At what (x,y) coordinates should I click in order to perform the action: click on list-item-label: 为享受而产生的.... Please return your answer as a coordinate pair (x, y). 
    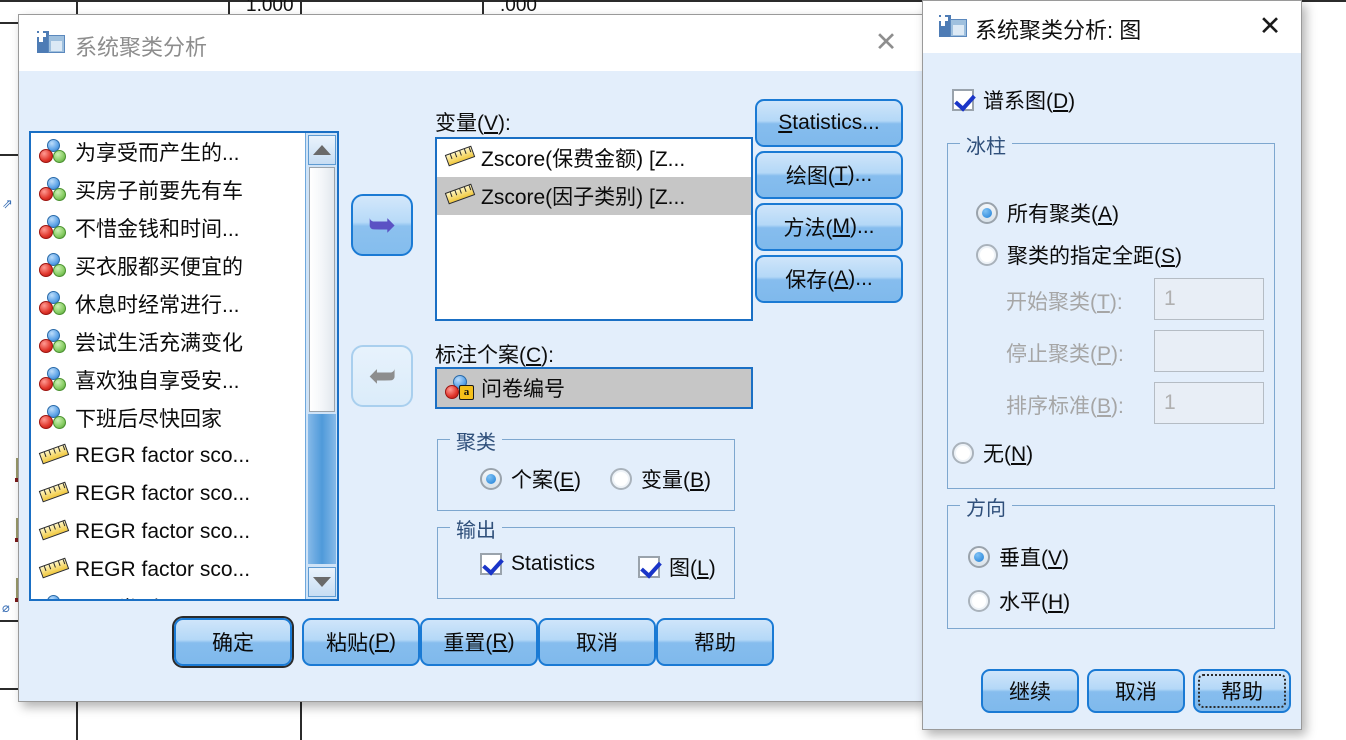
    Looking at the image, I should click on (157, 153).